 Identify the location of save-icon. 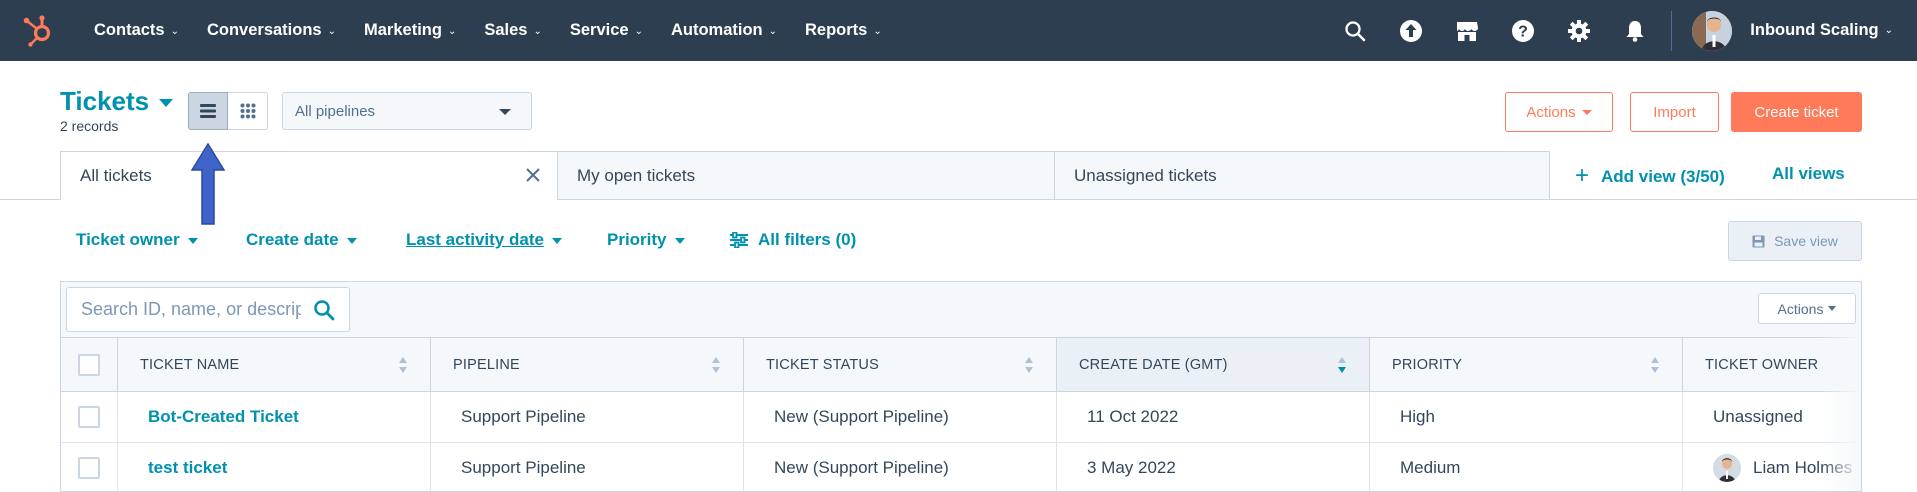
(1758, 241).